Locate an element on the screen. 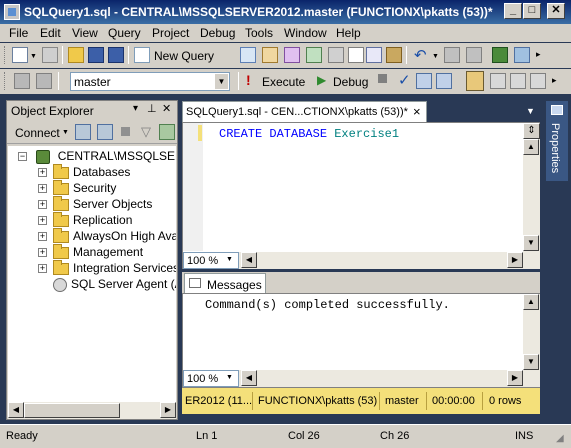 This screenshot has height=448, width=571. tree-node-server-objects: + Server Objects is located at coordinates (95, 204).